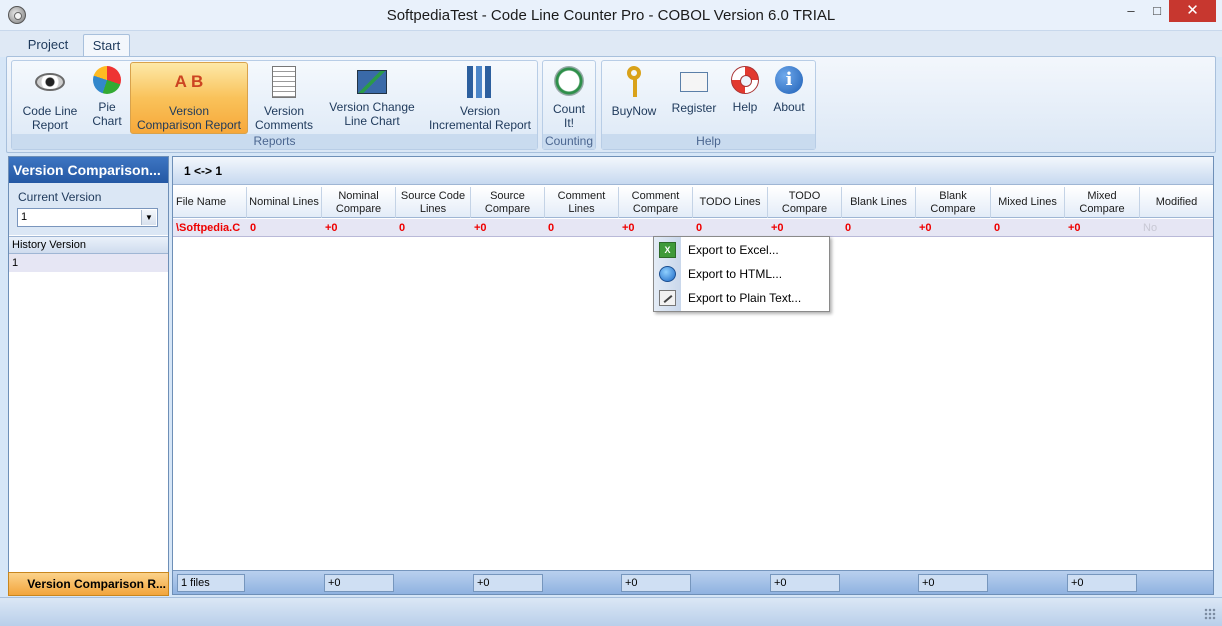 The height and width of the screenshot is (626, 1222). Describe the element at coordinates (50, 82) in the screenshot. I see `eye-icon` at that location.